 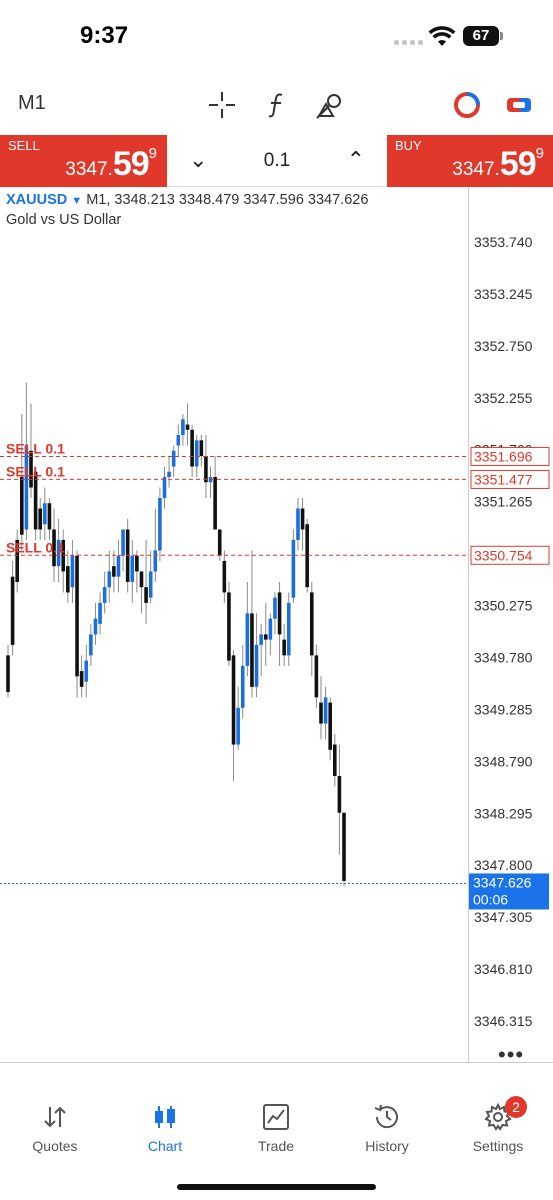 I want to click on tab-settings-label: Settings, so click(x=498, y=1146).